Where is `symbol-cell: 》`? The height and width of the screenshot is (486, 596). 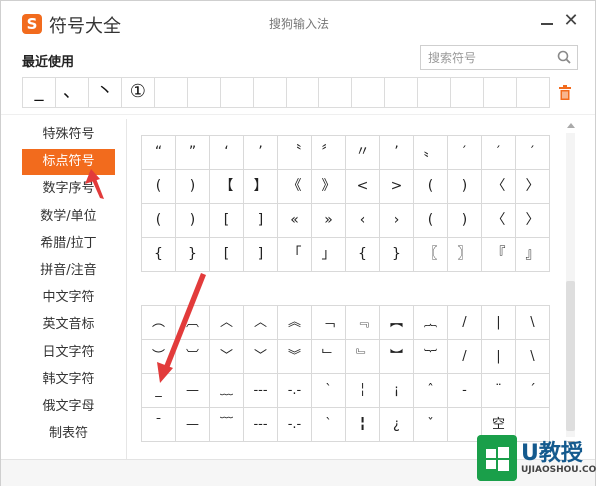
symbol-cell: 》 is located at coordinates (329, 187).